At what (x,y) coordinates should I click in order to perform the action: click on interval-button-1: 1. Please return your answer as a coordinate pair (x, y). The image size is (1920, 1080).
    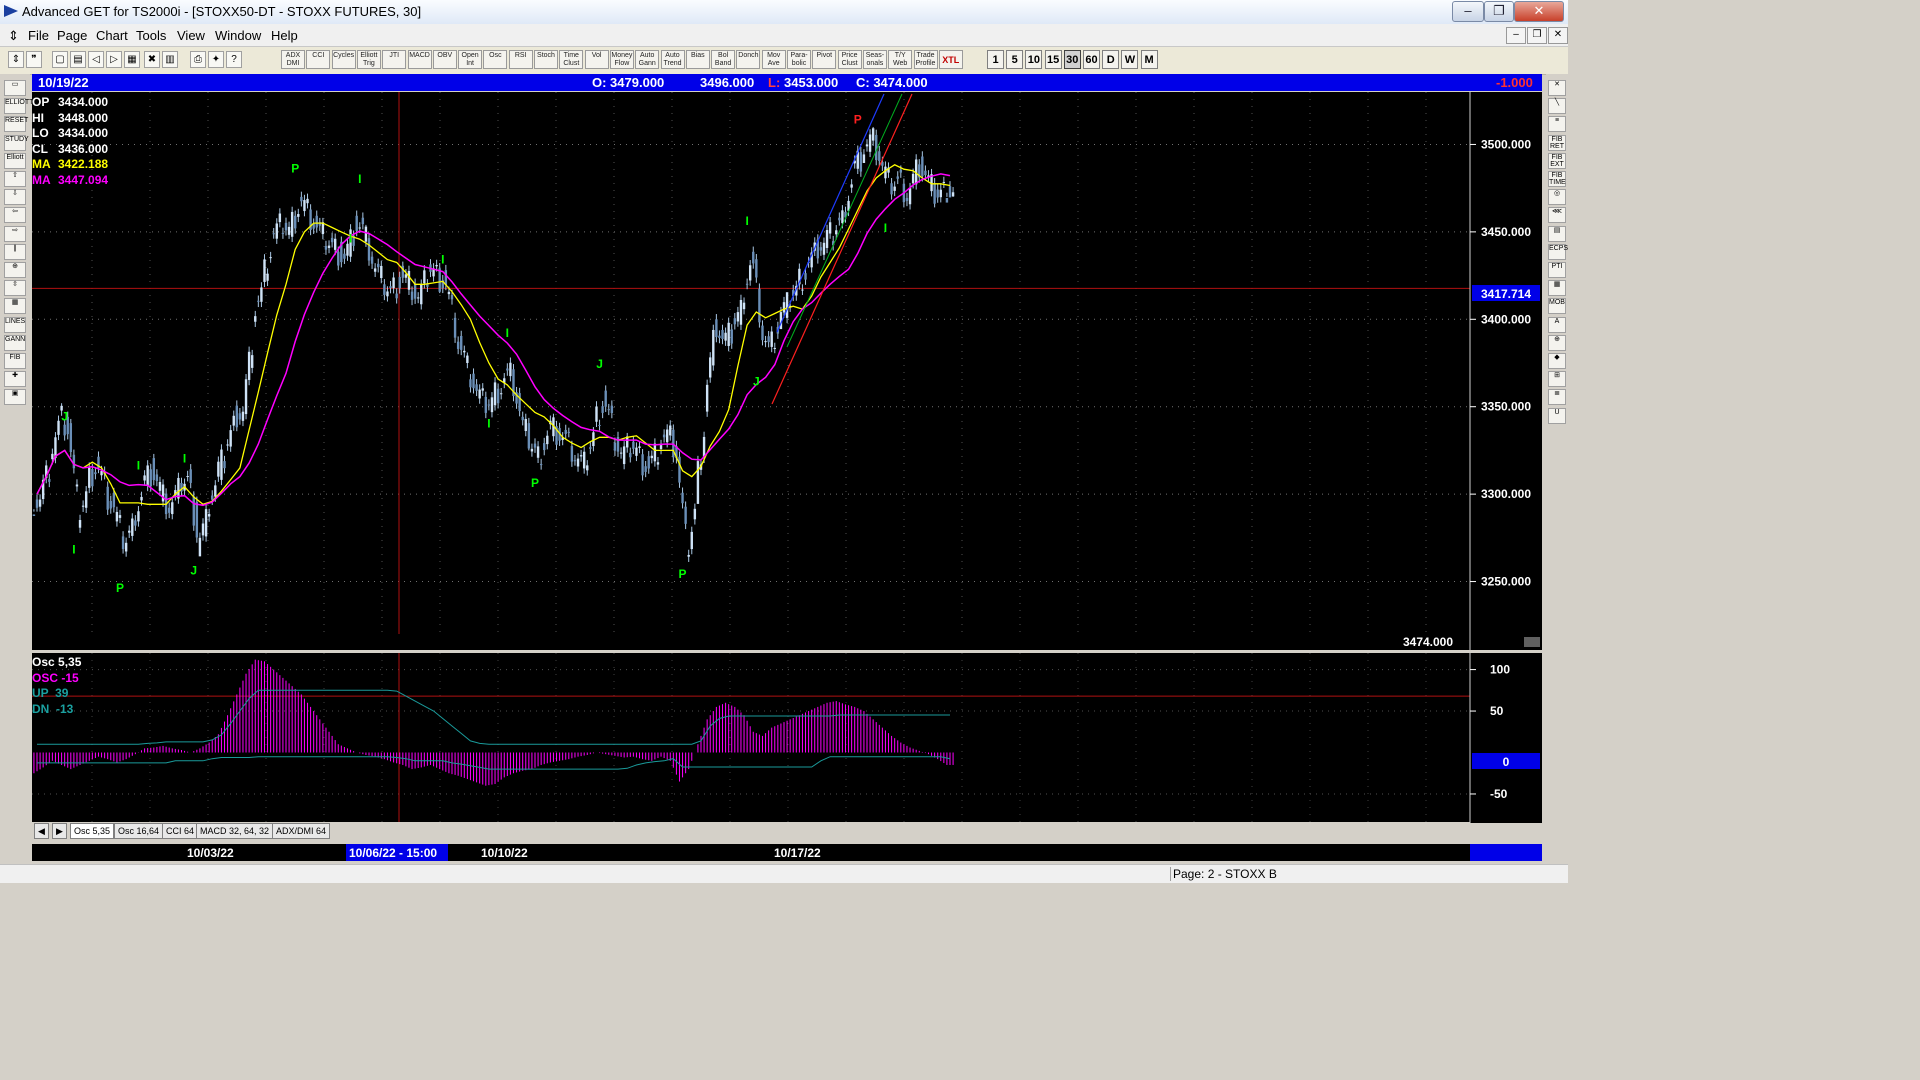
    Looking at the image, I should click on (995, 59).